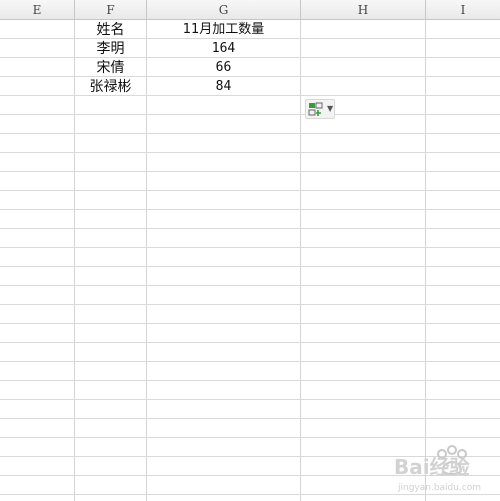 The image size is (500, 501). Describe the element at coordinates (223, 86) in the screenshot. I see `cell-g-quantity: 84` at that location.